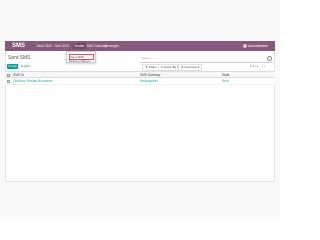 The height and width of the screenshot is (240, 320). What do you see at coordinates (269, 58) in the screenshot?
I see `search-icon` at bounding box center [269, 58].